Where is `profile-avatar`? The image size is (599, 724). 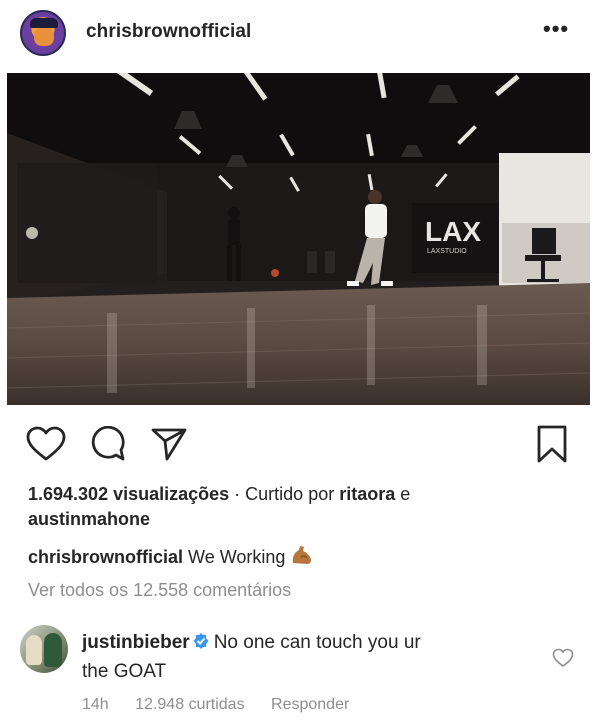
profile-avatar is located at coordinates (43, 33).